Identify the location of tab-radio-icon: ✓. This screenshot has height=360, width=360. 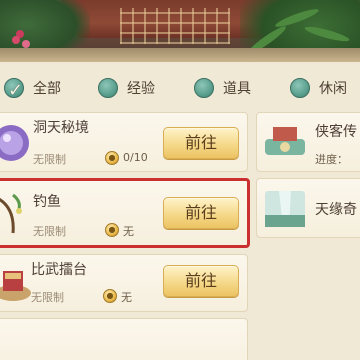
(14, 89).